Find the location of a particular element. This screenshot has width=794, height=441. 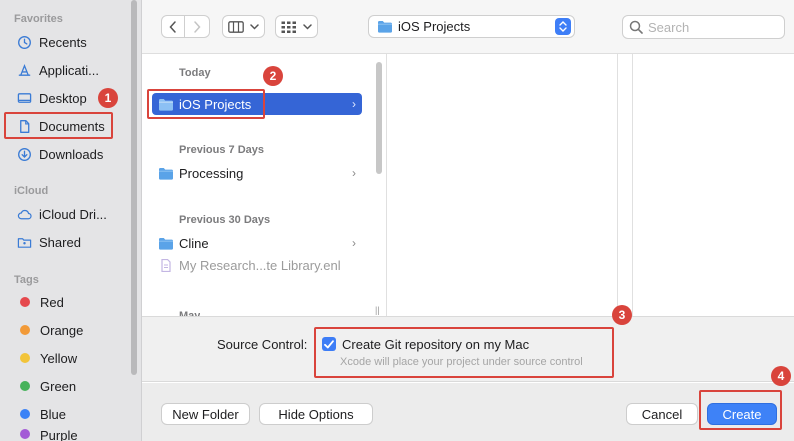

cloud-icon is located at coordinates (24, 214).